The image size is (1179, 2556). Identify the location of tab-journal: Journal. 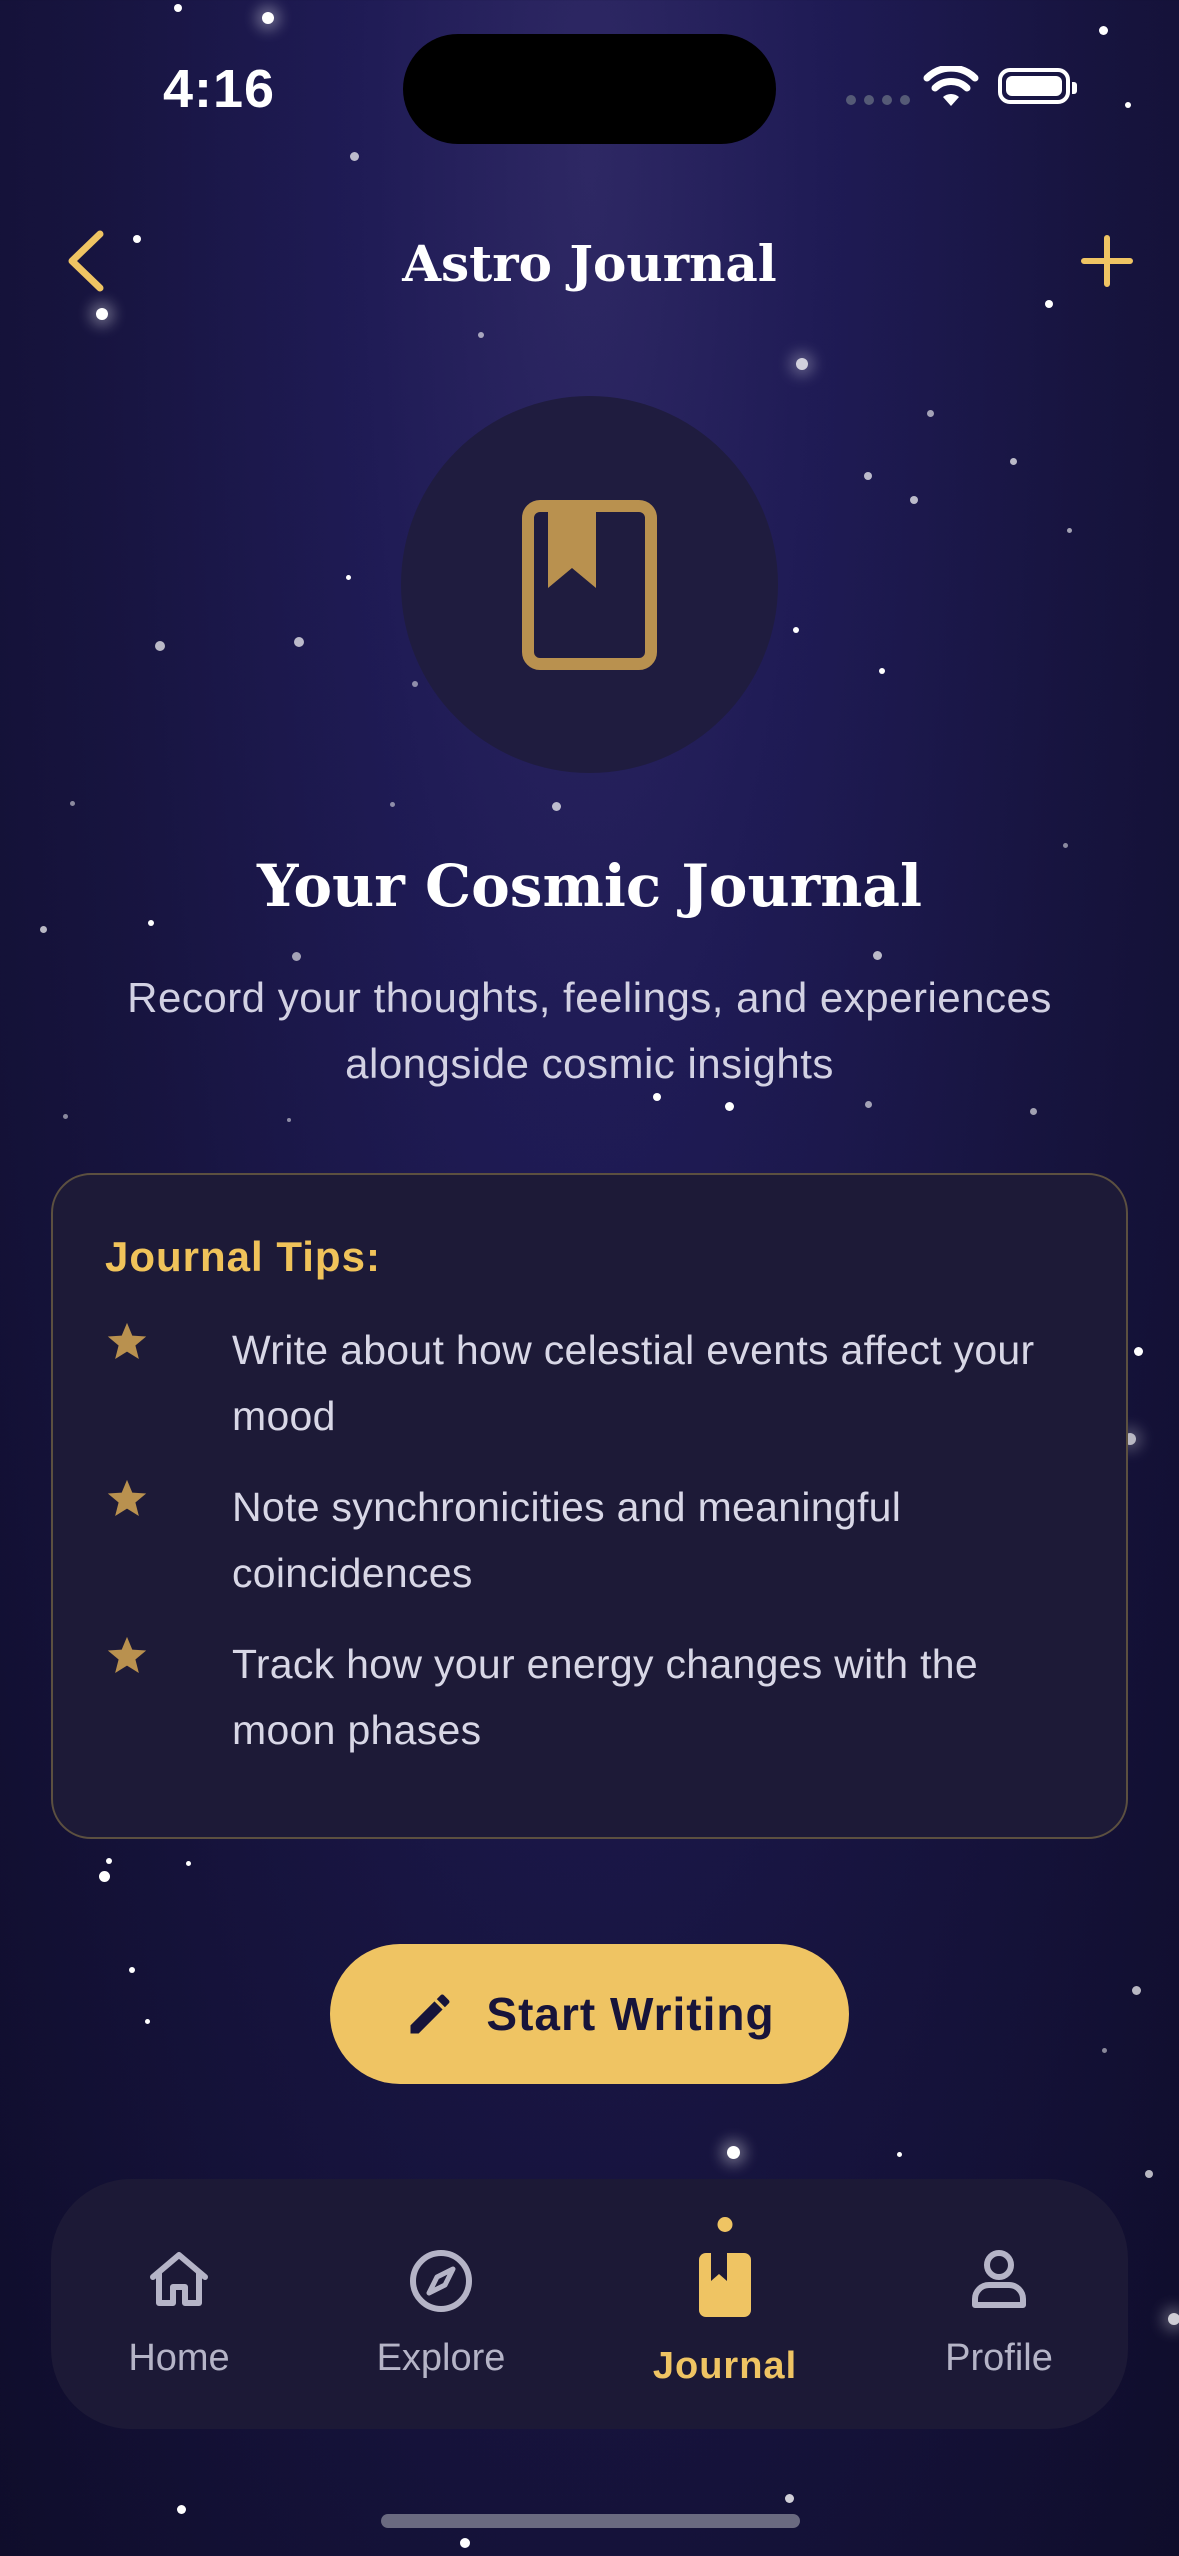
(725, 2304).